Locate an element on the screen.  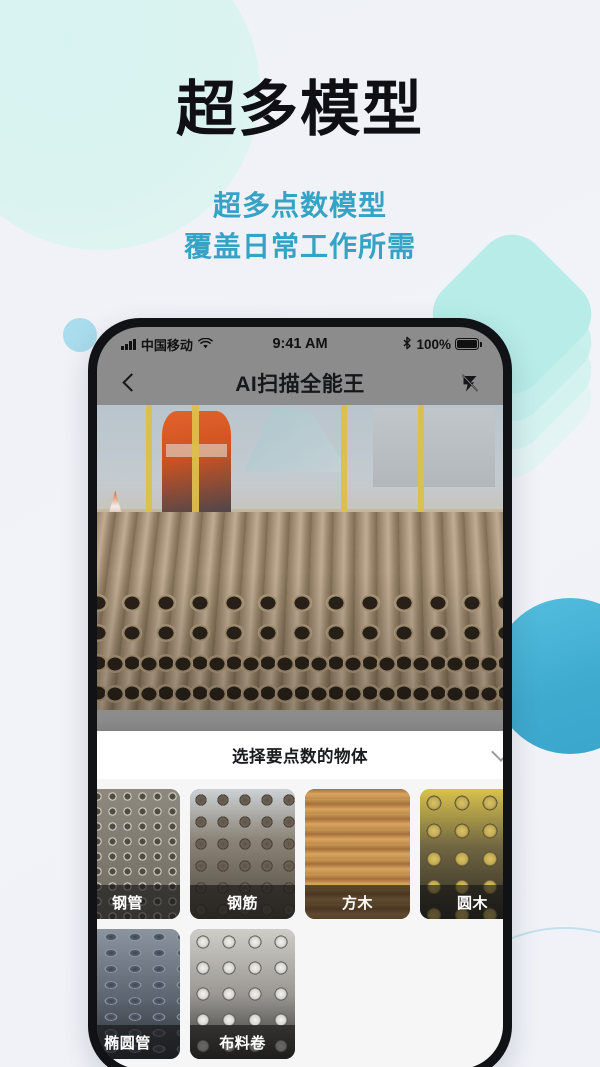
battery-percent-label: 100% is located at coordinates (433, 344).